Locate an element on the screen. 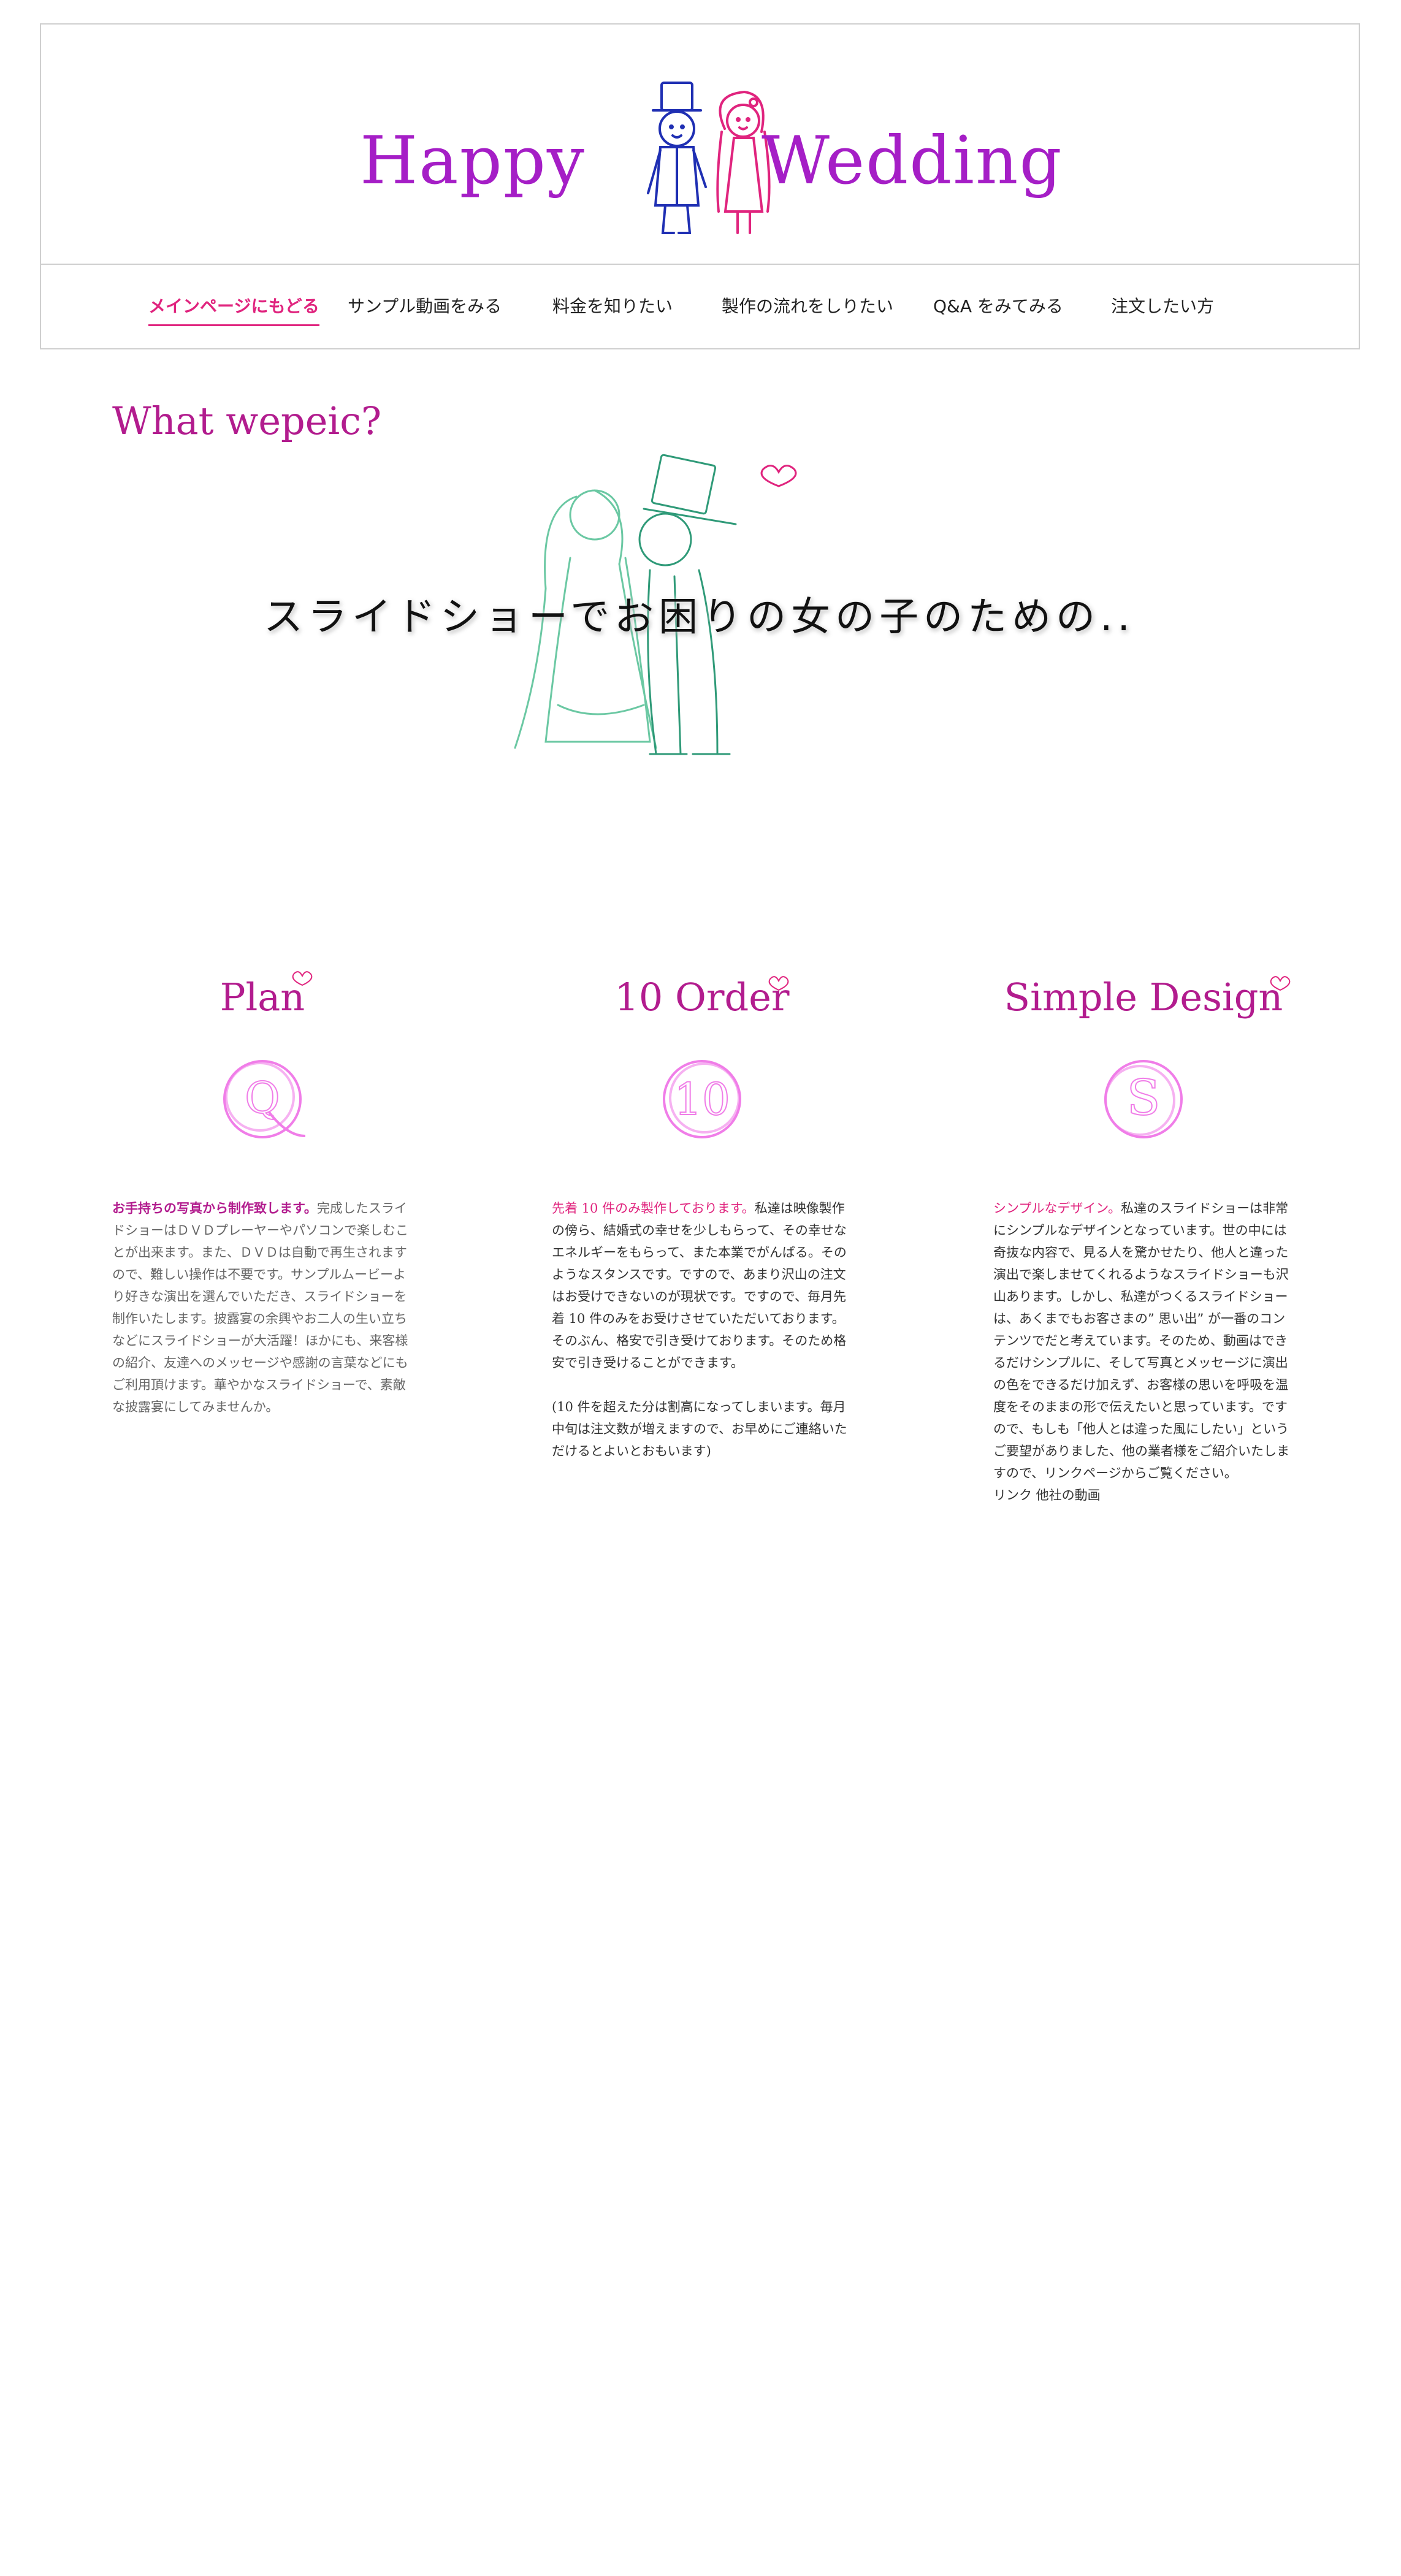 The width and height of the screenshot is (1401, 2576). nav-item-main-page: メインページにもどる is located at coordinates (233, 309).